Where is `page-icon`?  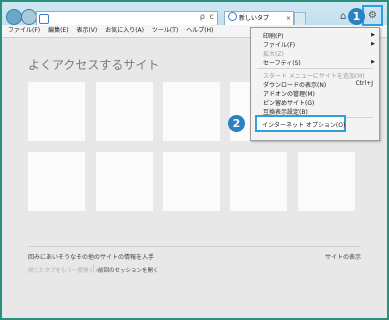 page-icon is located at coordinates (44, 19).